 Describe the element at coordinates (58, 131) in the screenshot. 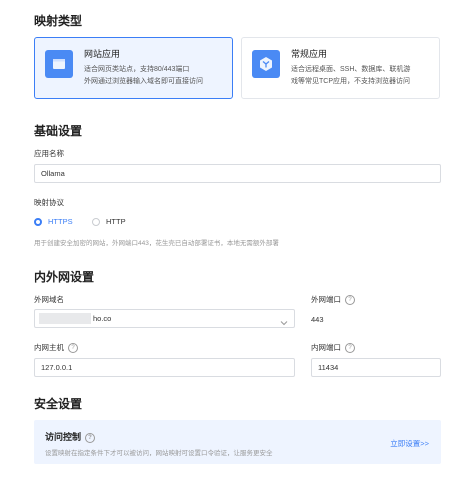

I see `basic-settings-title: 基础设置` at that location.